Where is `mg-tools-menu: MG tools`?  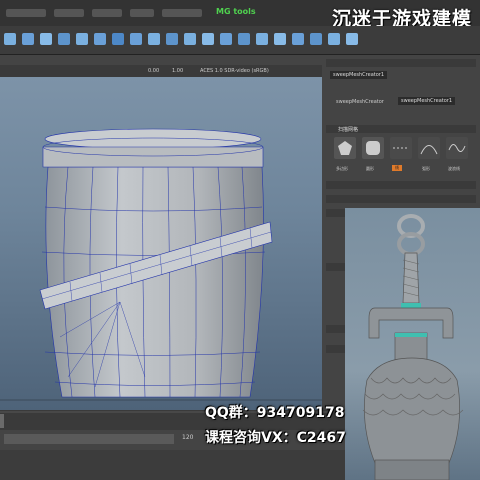 mg-tools-menu: MG tools is located at coordinates (236, 11).